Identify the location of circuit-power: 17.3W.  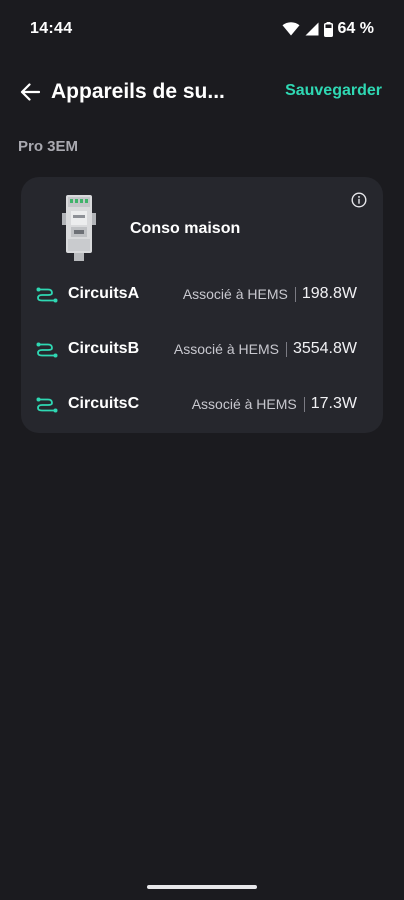
(333, 403).